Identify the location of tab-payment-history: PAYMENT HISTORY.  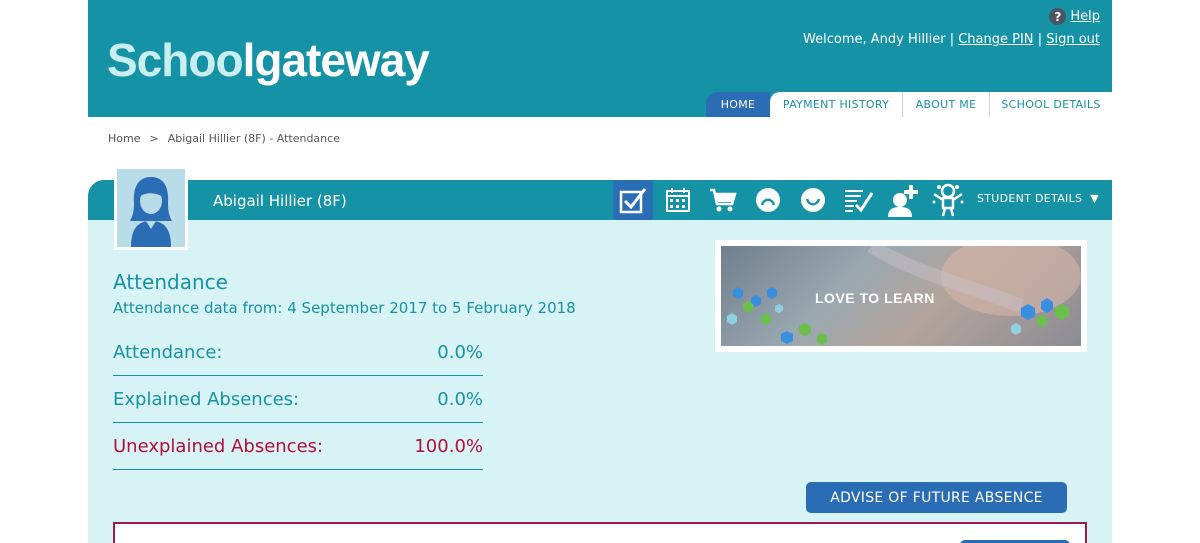
(836, 104).